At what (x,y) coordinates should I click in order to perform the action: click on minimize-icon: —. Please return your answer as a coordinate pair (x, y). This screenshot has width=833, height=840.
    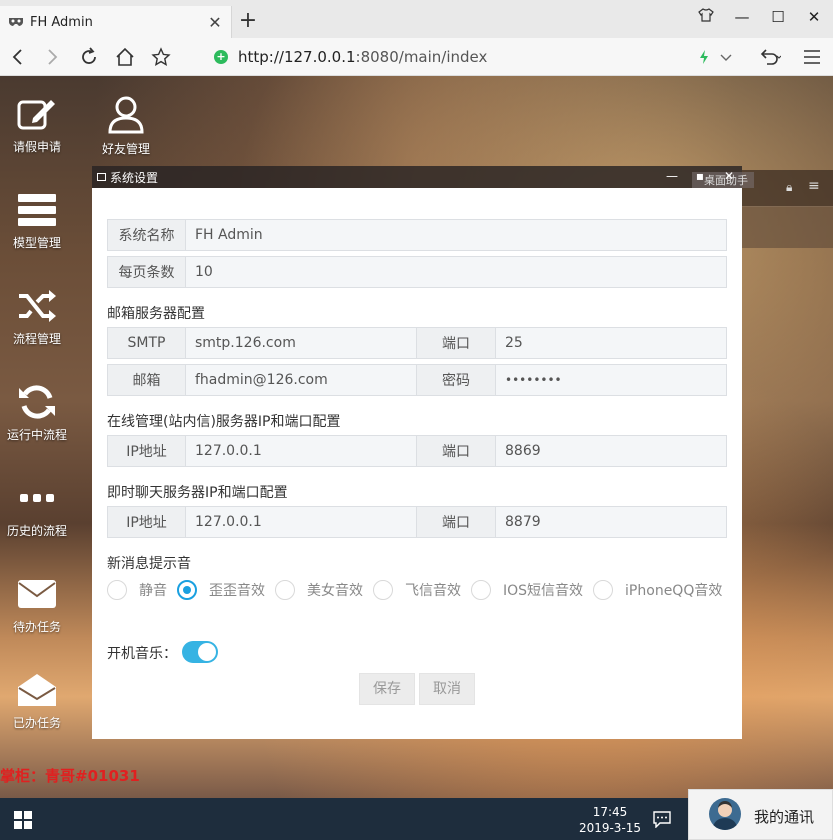
    Looking at the image, I should click on (742, 19).